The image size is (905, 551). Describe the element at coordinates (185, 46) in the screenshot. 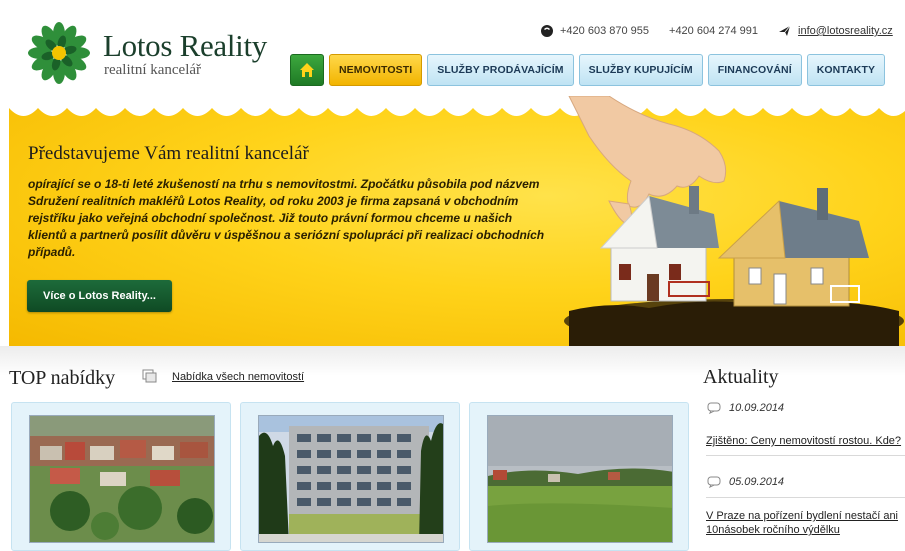

I see `brand-name: Lotos Reality` at that location.